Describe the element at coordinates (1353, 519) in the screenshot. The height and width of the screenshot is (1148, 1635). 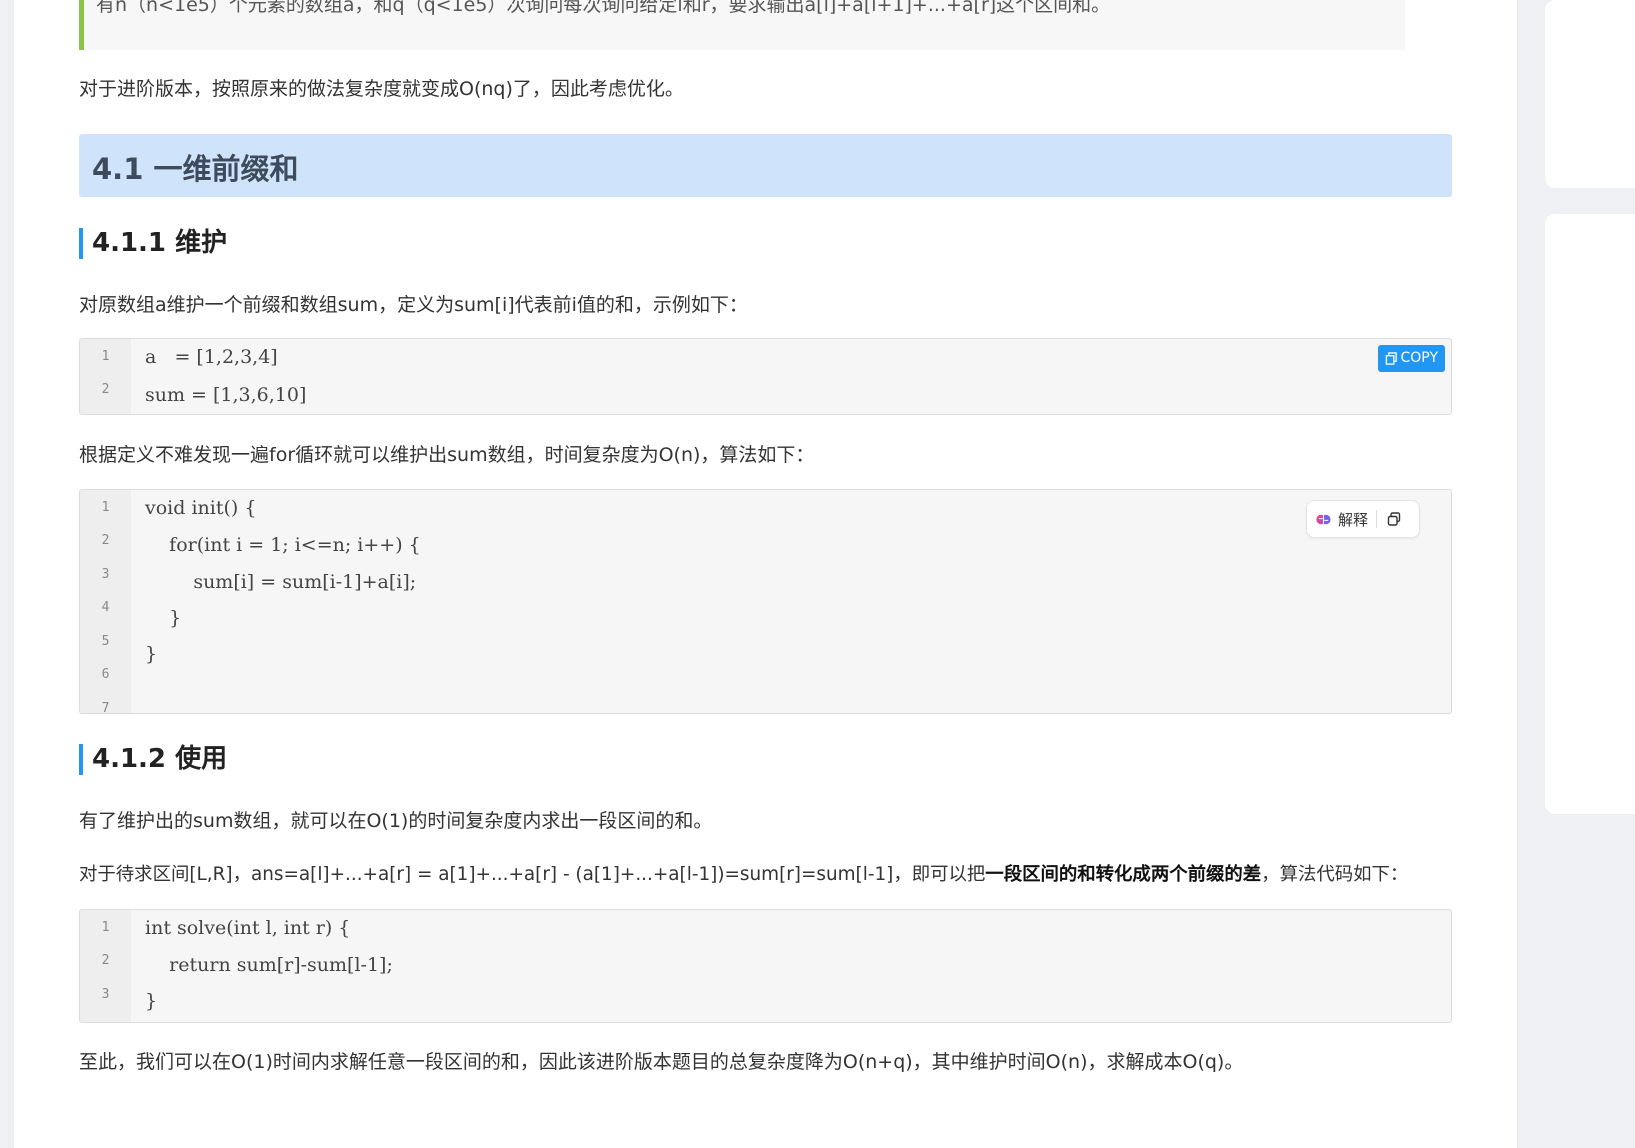
I see `explain-label: 解释` at that location.